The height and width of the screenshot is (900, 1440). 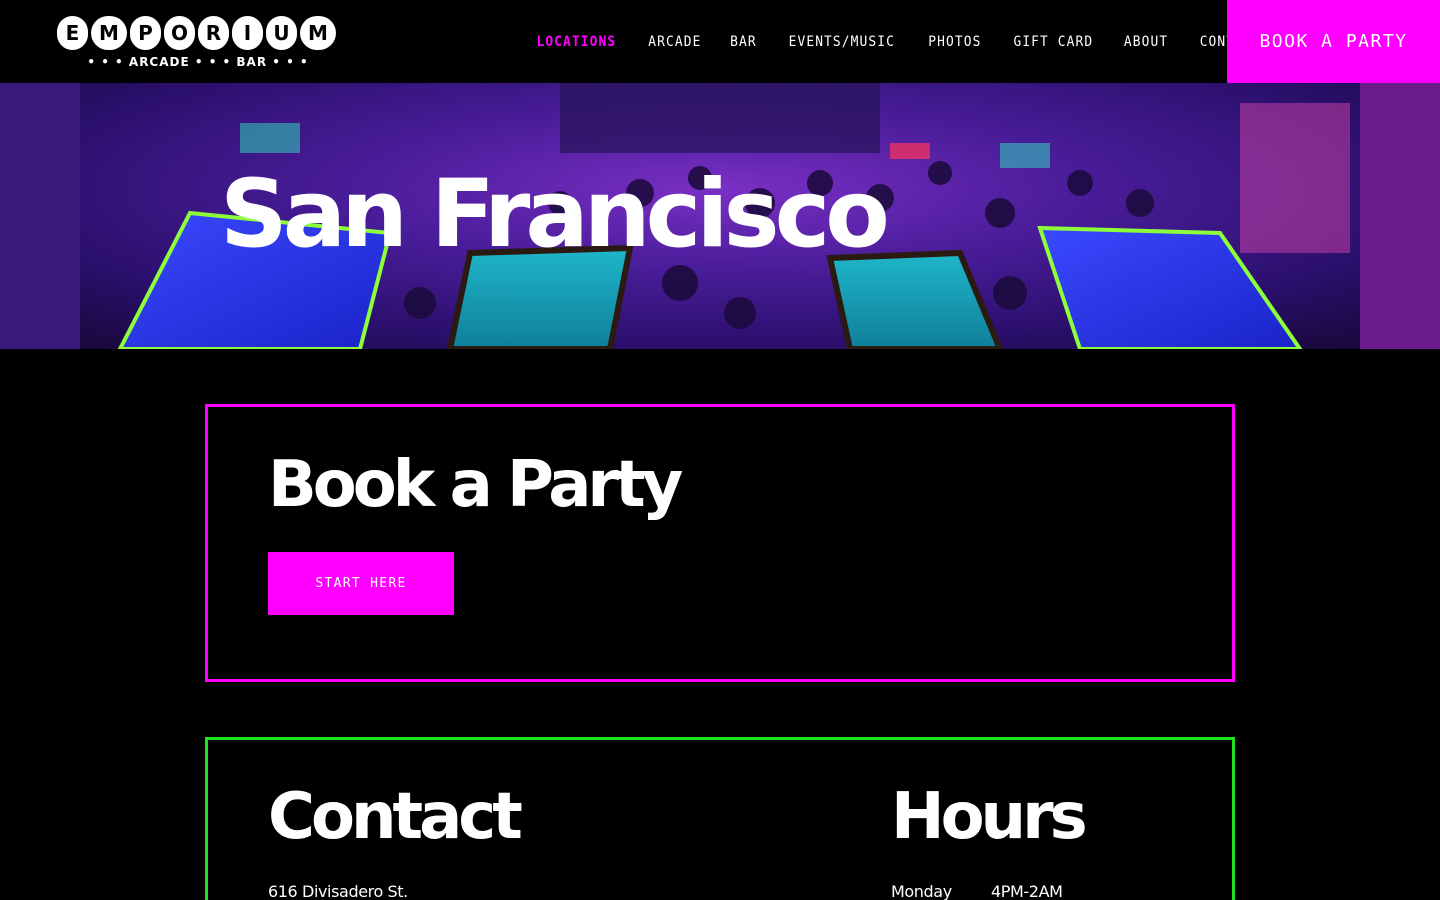 I want to click on logo-letter: U, so click(x=281, y=33).